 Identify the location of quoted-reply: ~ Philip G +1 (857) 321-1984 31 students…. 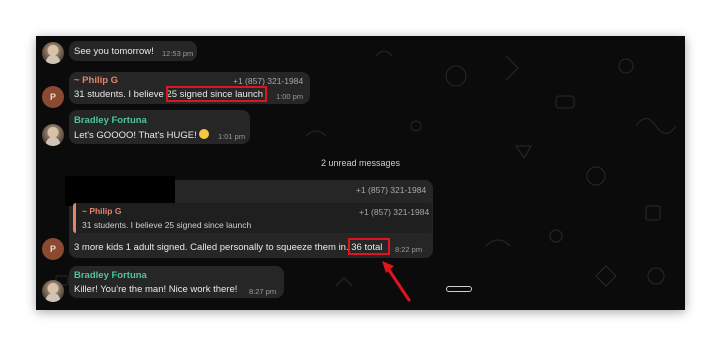
(252, 218).